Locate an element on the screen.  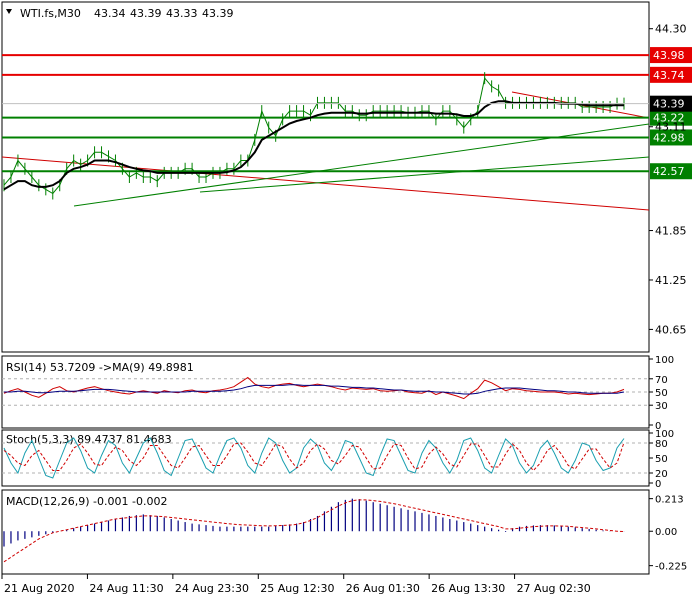
stoch-tick-label-4: 0 is located at coordinates (658, 484).